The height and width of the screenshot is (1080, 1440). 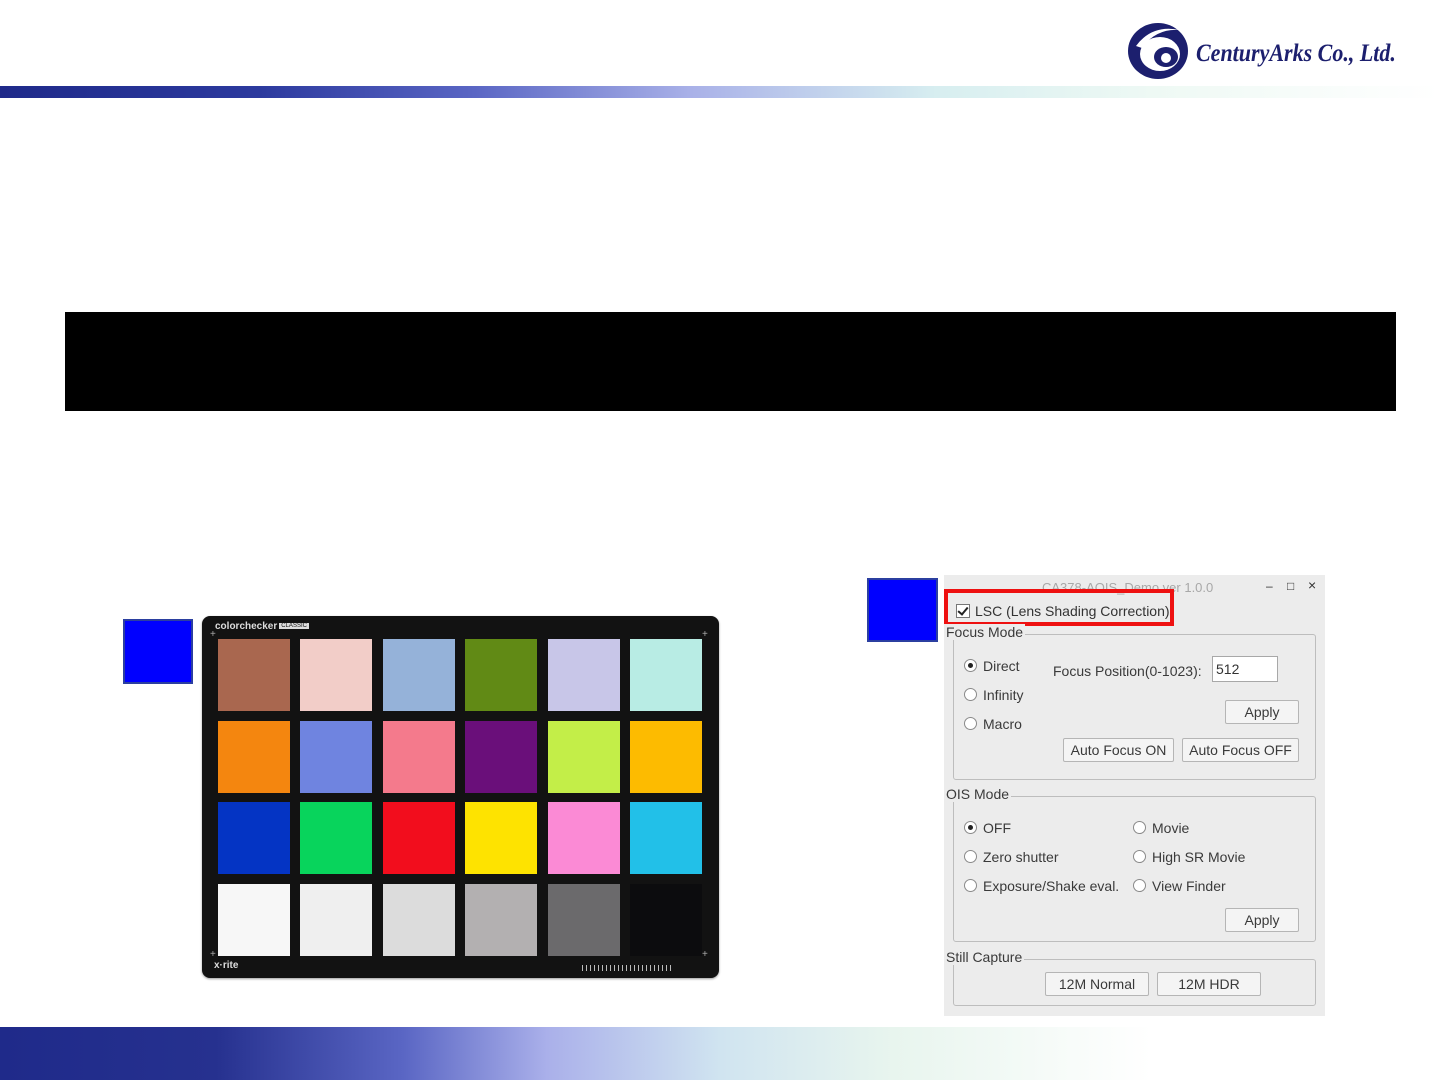 What do you see at coordinates (1158, 51) in the screenshot?
I see `company-logo-mark` at bounding box center [1158, 51].